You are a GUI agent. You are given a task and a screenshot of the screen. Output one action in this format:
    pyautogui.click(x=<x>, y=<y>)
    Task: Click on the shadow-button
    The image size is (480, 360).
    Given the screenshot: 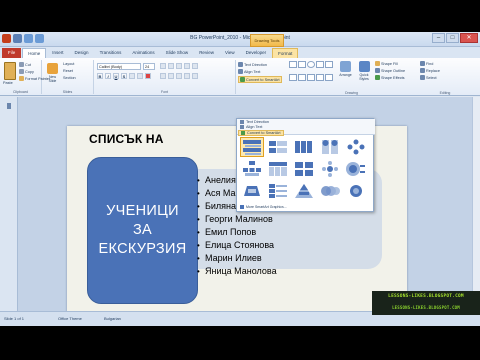 What is the action you would take?
    pyautogui.click(x=132, y=76)
    